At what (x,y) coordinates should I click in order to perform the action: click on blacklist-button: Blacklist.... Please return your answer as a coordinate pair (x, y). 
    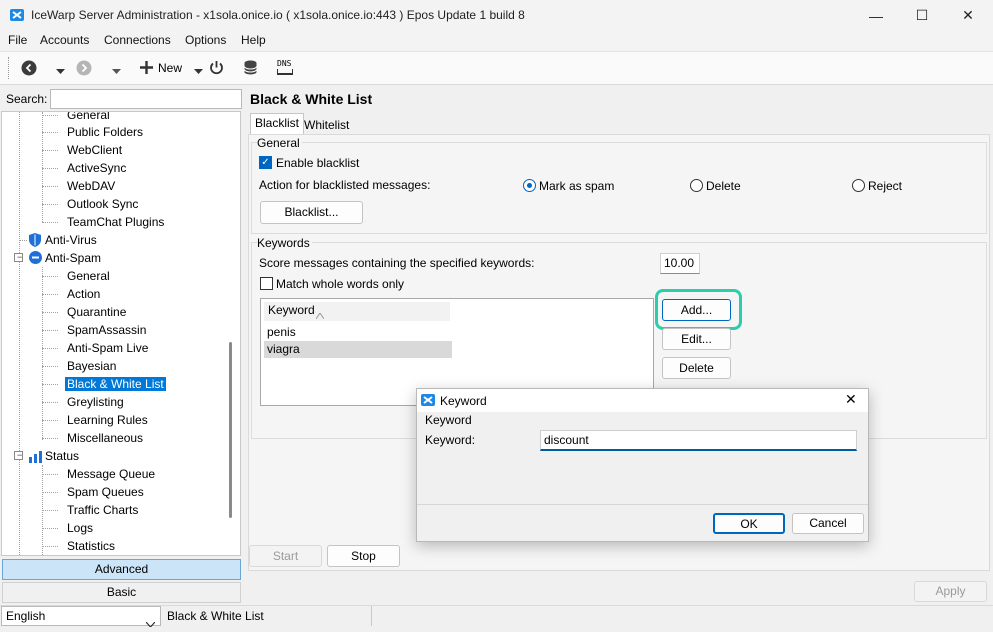
    Looking at the image, I should click on (311, 212).